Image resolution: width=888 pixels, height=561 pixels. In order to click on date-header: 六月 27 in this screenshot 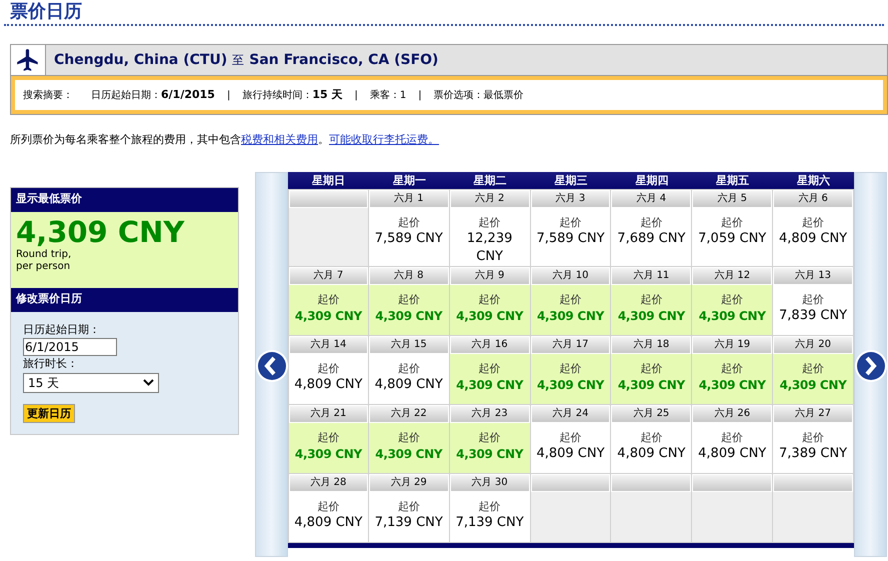, I will do `click(813, 414)`.